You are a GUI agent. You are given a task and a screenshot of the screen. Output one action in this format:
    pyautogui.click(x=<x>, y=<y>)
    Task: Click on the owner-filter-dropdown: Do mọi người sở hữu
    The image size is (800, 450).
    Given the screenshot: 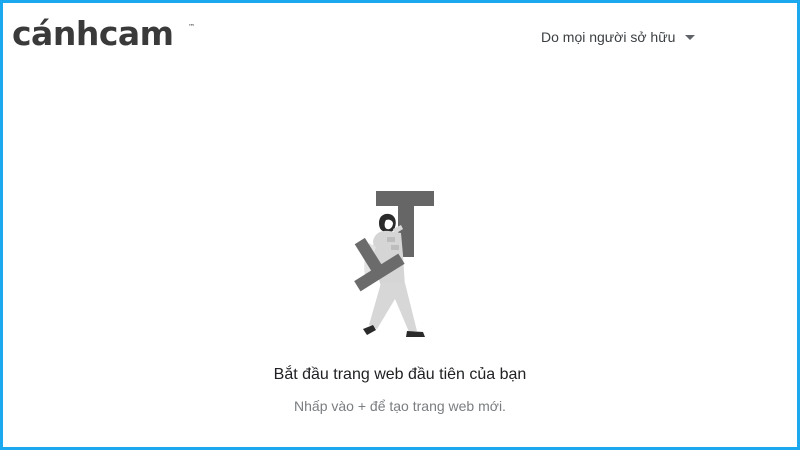 What is the action you would take?
    pyautogui.click(x=618, y=37)
    